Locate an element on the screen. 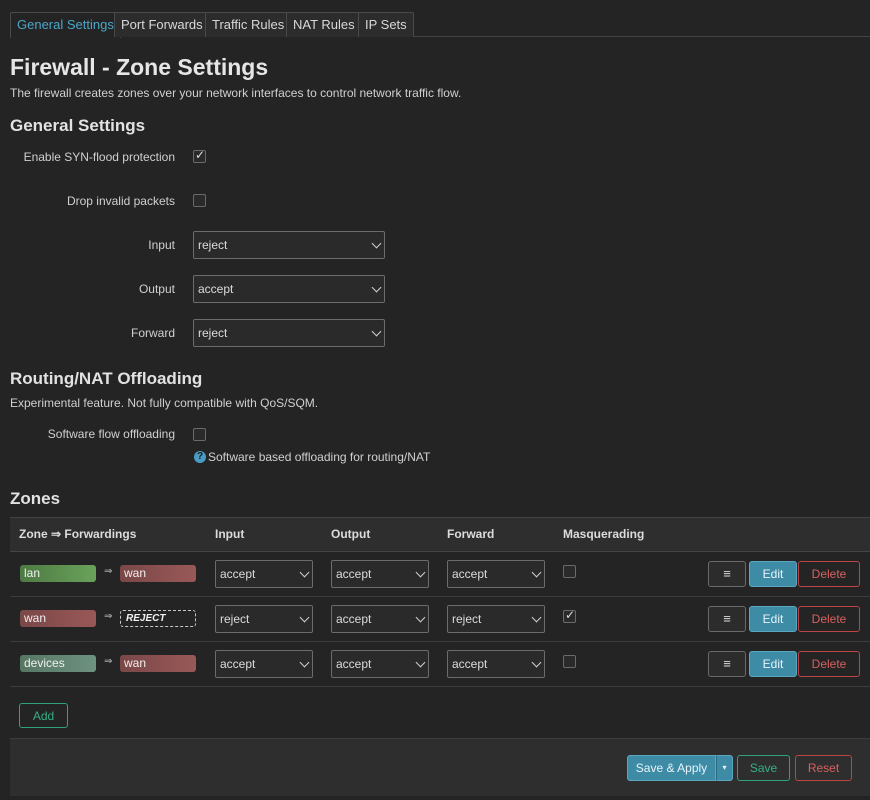  input-policy-label: Input is located at coordinates (161, 245).